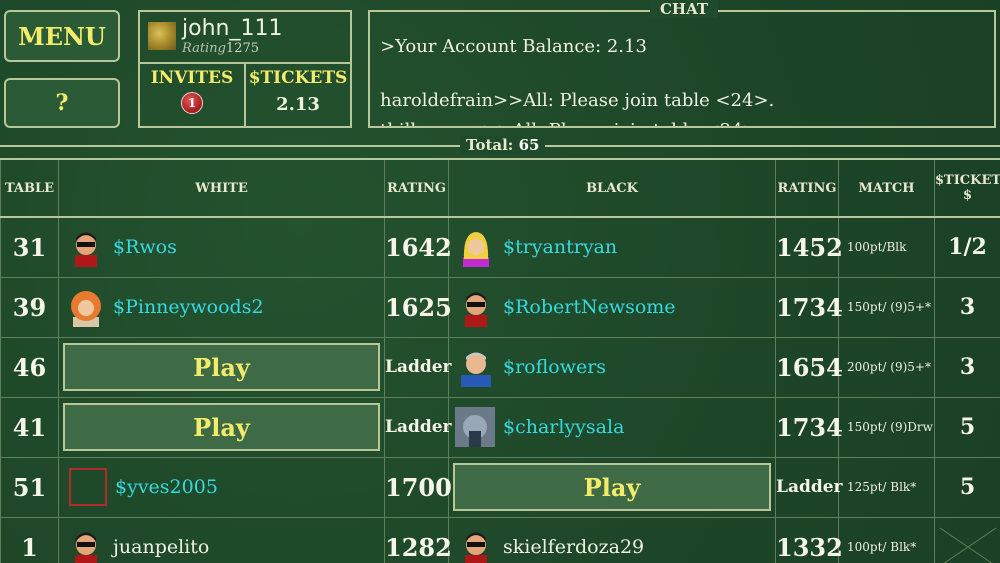 The height and width of the screenshot is (563, 1000). What do you see at coordinates (967, 545) in the screenshot?
I see `no-ticket-icon` at bounding box center [967, 545].